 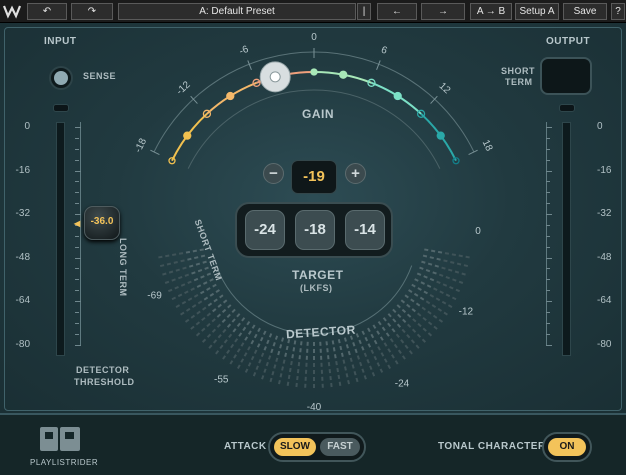 What do you see at coordinates (567, 108) in the screenshot?
I see `output-clip-indicator` at bounding box center [567, 108].